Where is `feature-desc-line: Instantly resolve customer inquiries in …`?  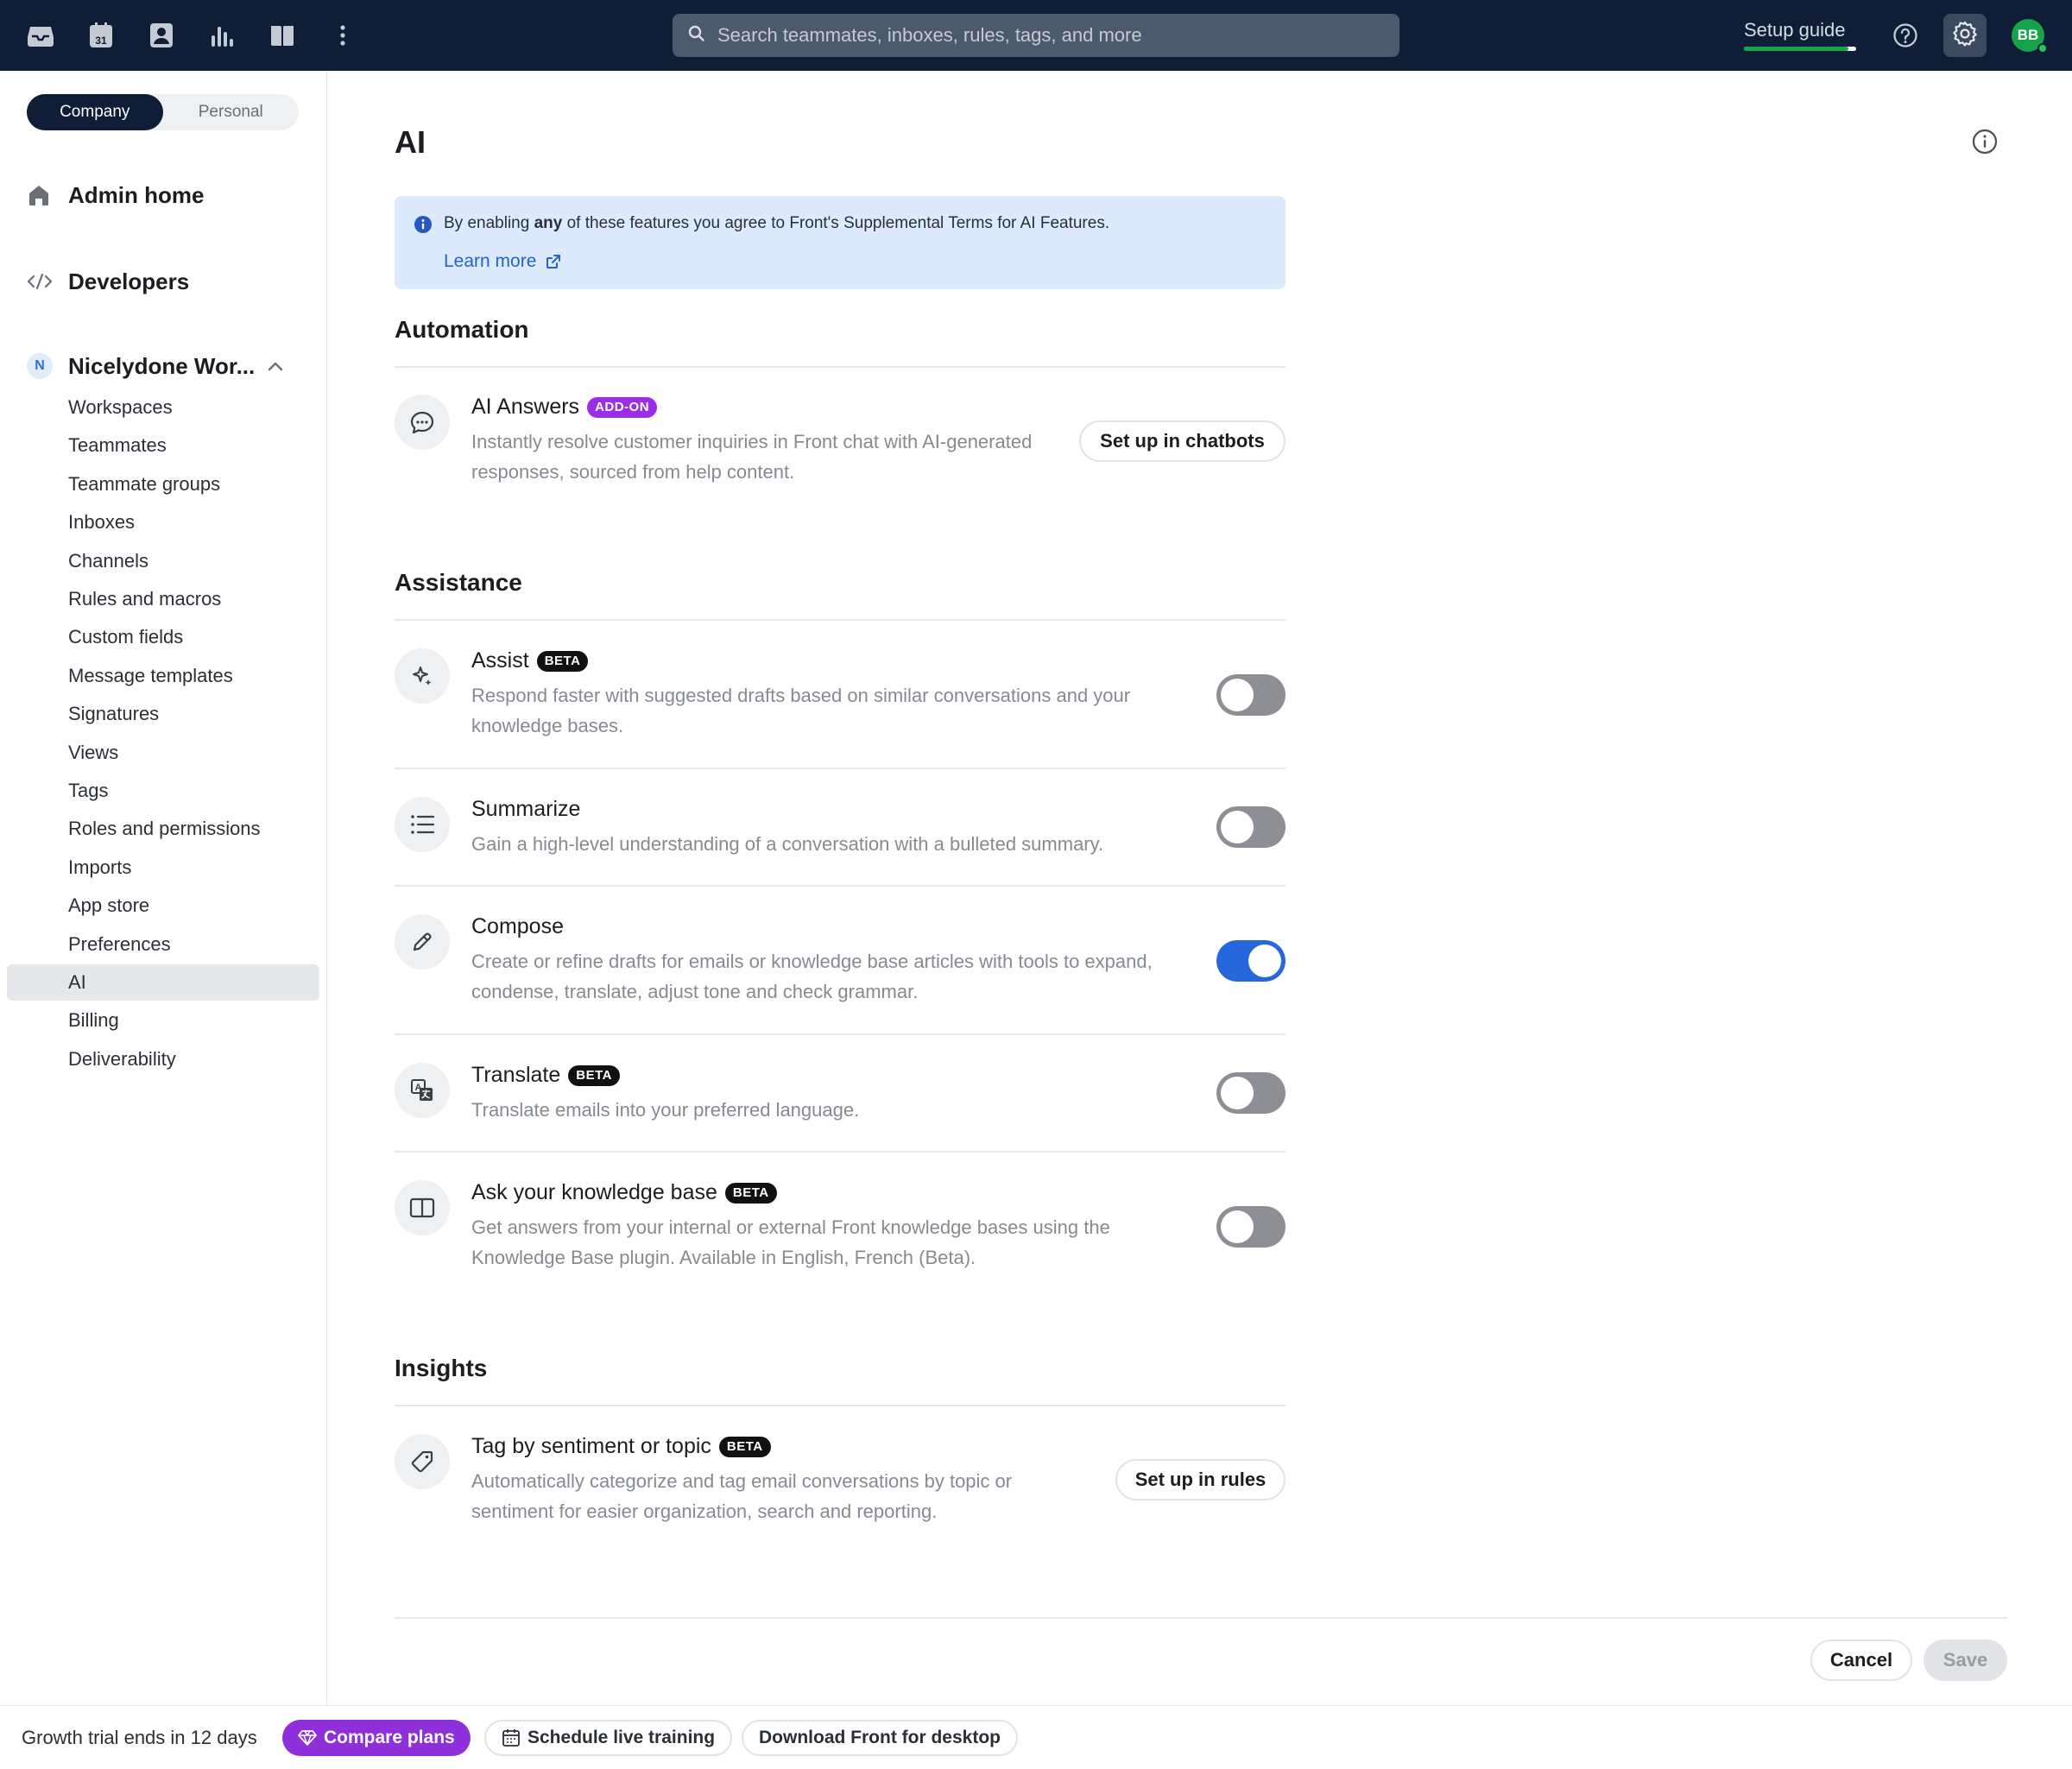
feature-desc-line: Instantly resolve customer inquiries in … is located at coordinates (752, 441).